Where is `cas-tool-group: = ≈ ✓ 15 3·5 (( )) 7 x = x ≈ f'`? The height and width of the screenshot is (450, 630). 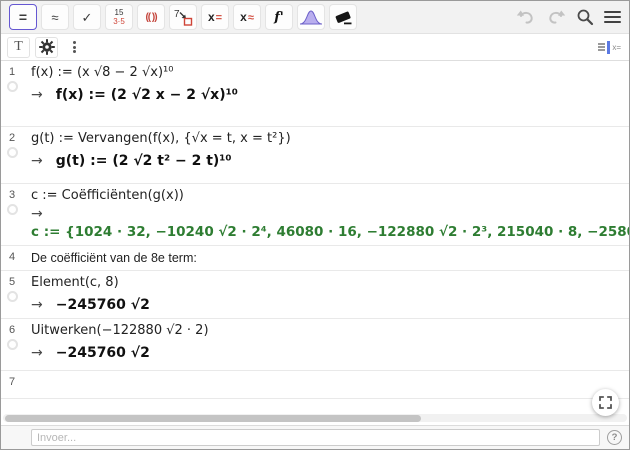 cas-tool-group: = ≈ ✓ 15 3·5 (( )) 7 x = x ≈ f' is located at coordinates (183, 17).